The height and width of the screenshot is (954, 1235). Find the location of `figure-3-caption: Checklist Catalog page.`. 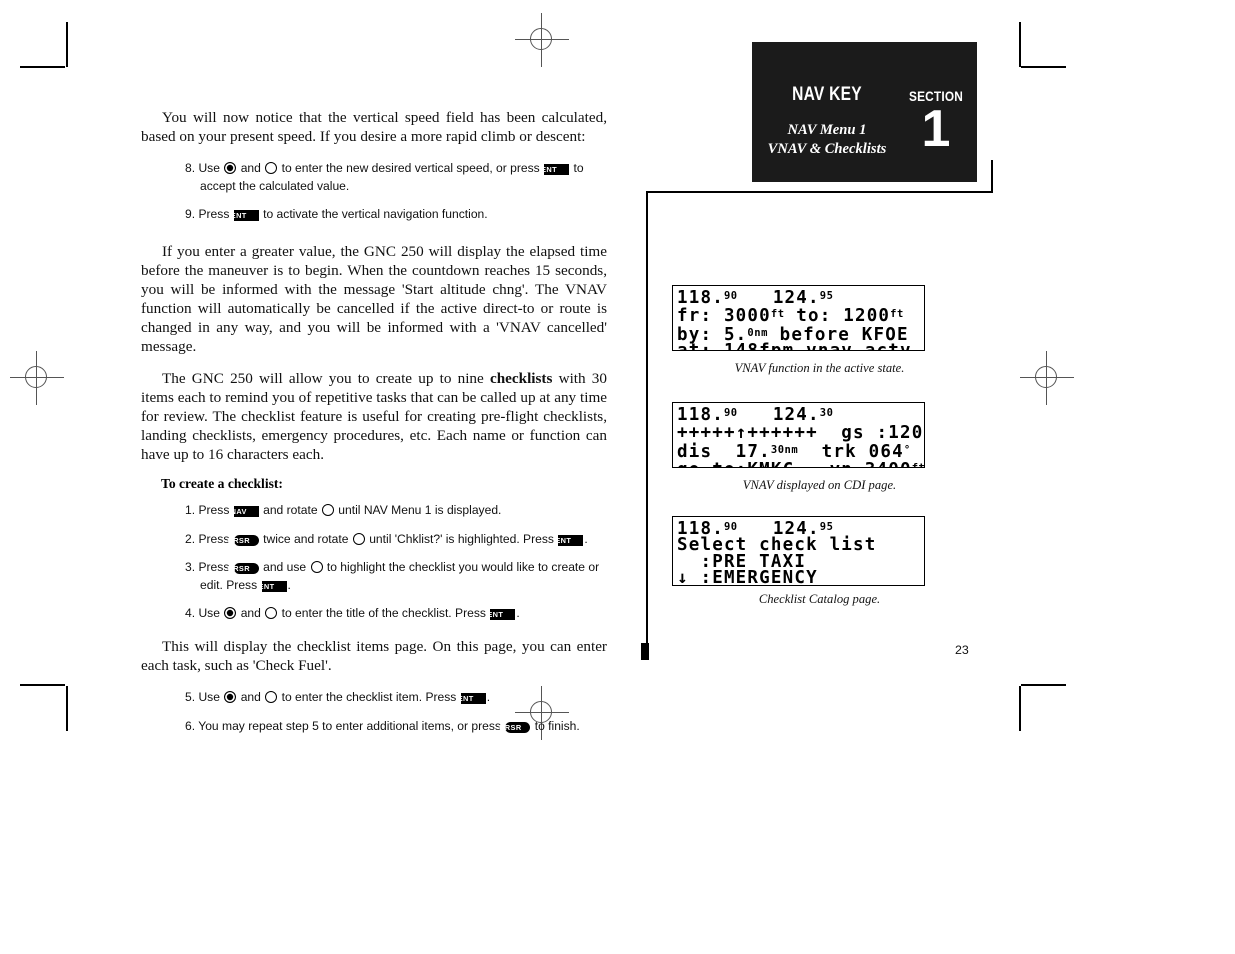

figure-3-caption: Checklist Catalog page. is located at coordinates (819, 599).